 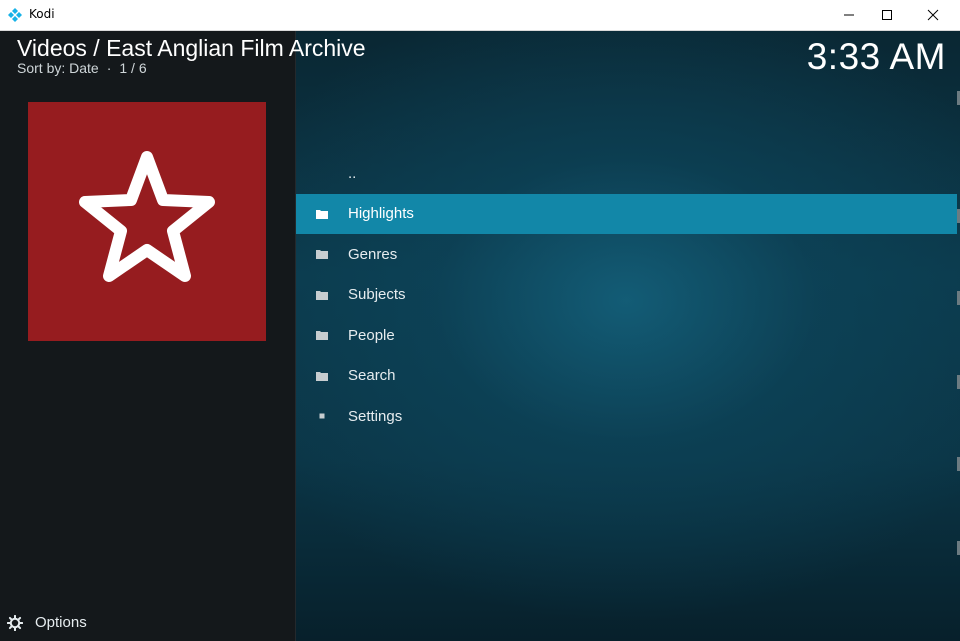 I want to click on list-item-label: Search, so click(x=372, y=376).